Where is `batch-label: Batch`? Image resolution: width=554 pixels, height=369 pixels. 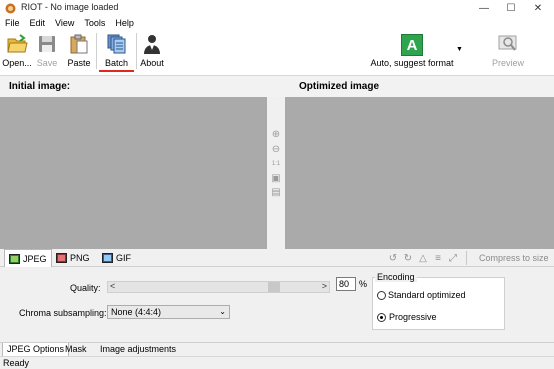 batch-label: Batch is located at coordinates (116, 63).